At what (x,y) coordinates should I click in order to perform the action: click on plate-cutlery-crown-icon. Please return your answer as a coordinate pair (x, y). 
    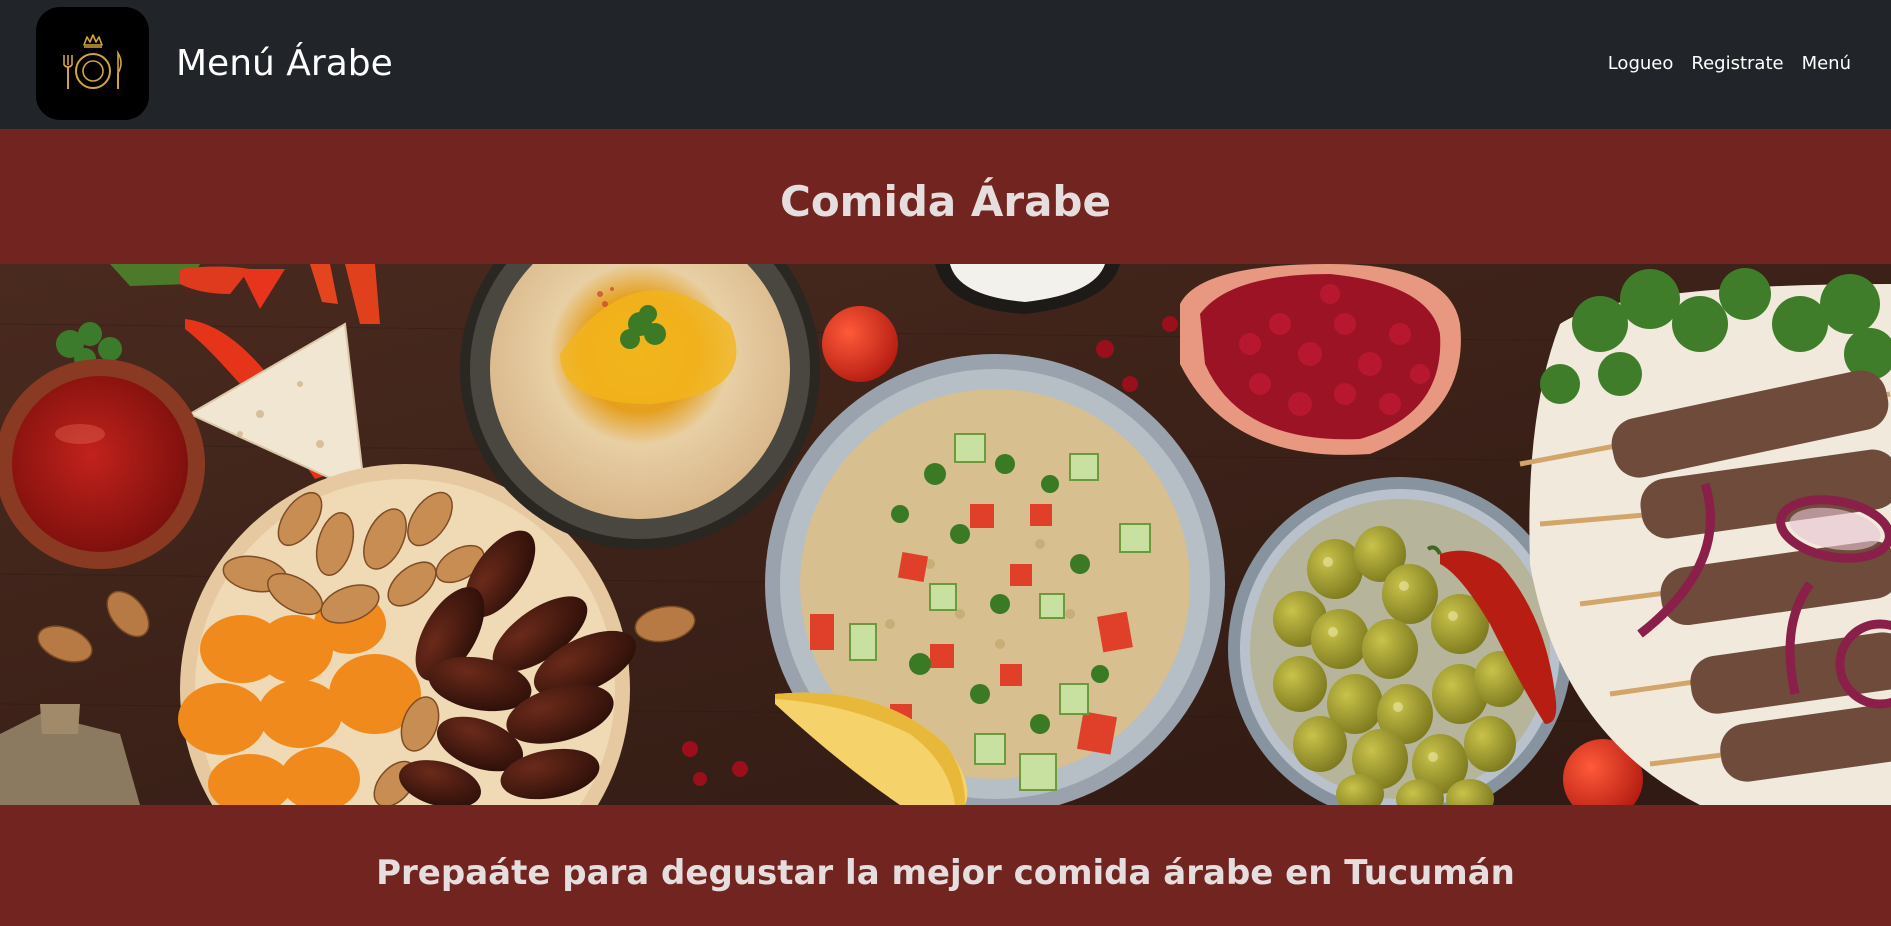
    Looking at the image, I should click on (92, 61).